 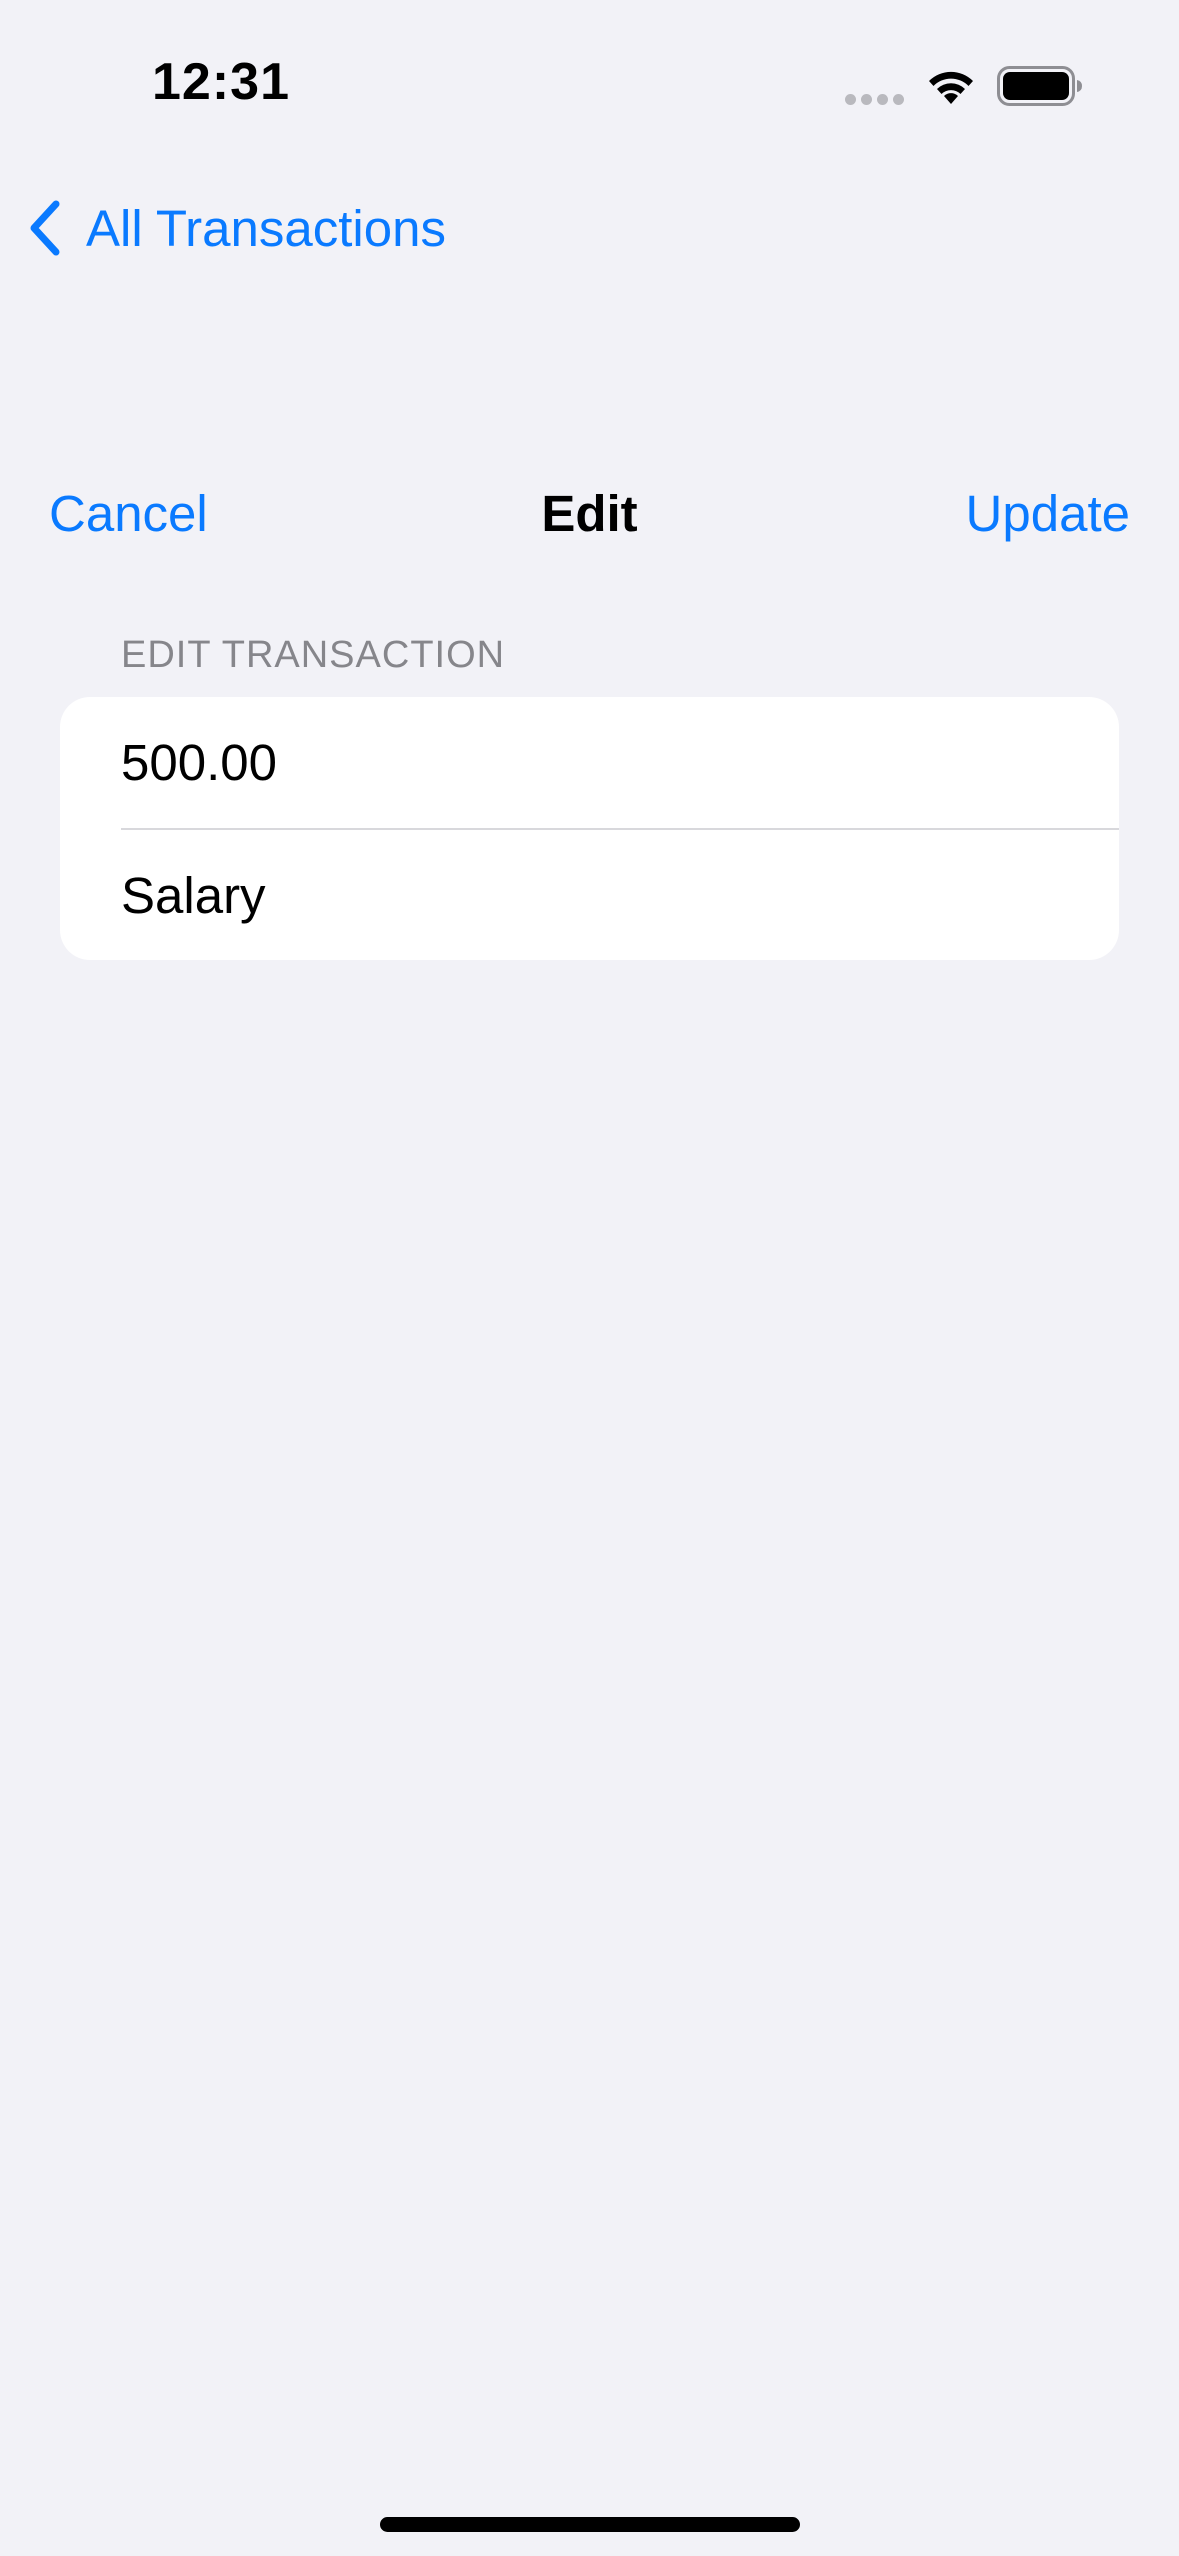 I want to click on cancel-button: Cancel, so click(x=128, y=513).